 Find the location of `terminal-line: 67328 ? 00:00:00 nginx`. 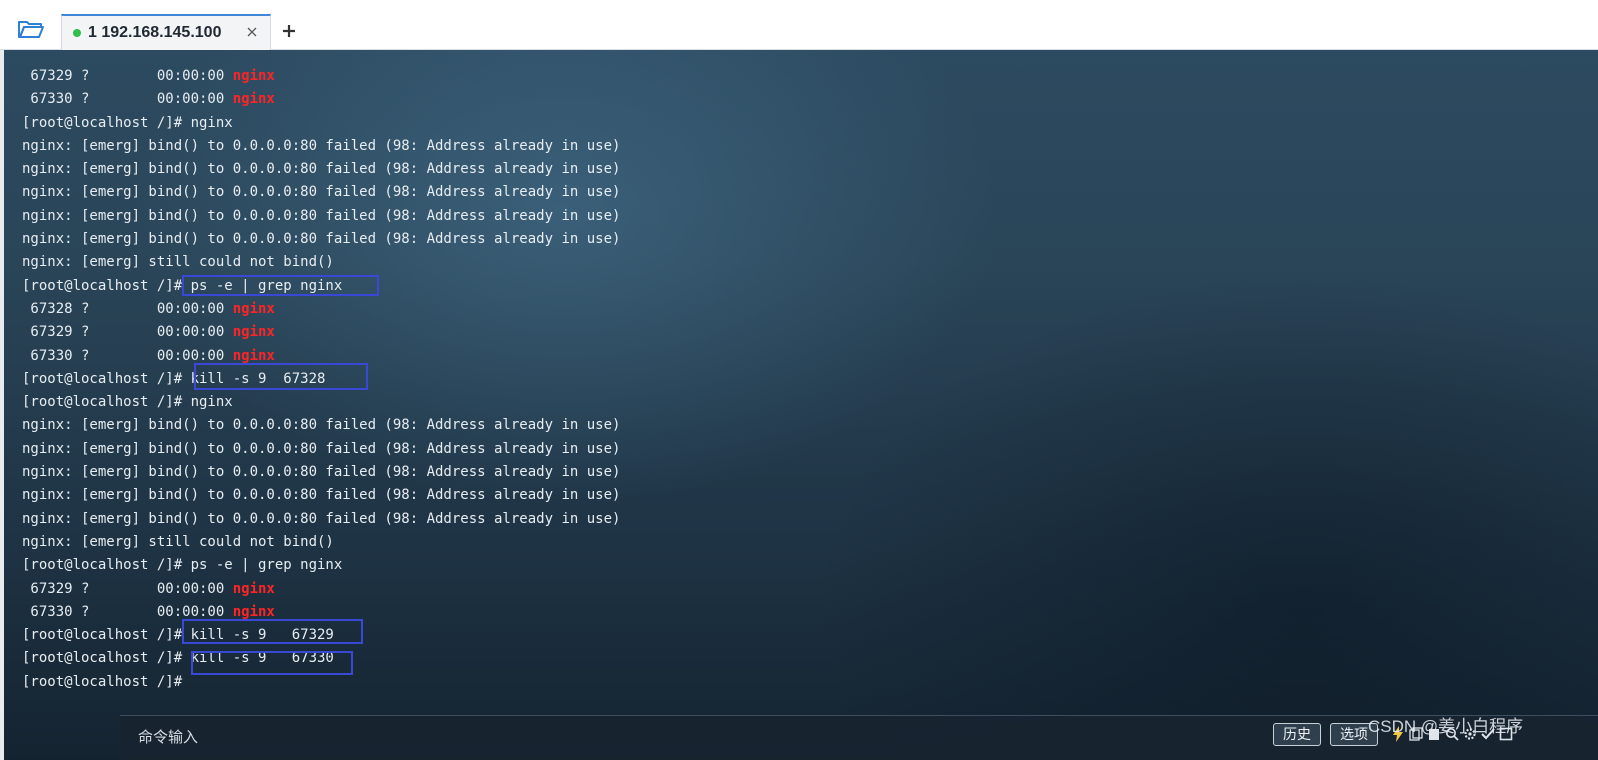

terminal-line: 67328 ? 00:00:00 nginx is located at coordinates (472, 309).